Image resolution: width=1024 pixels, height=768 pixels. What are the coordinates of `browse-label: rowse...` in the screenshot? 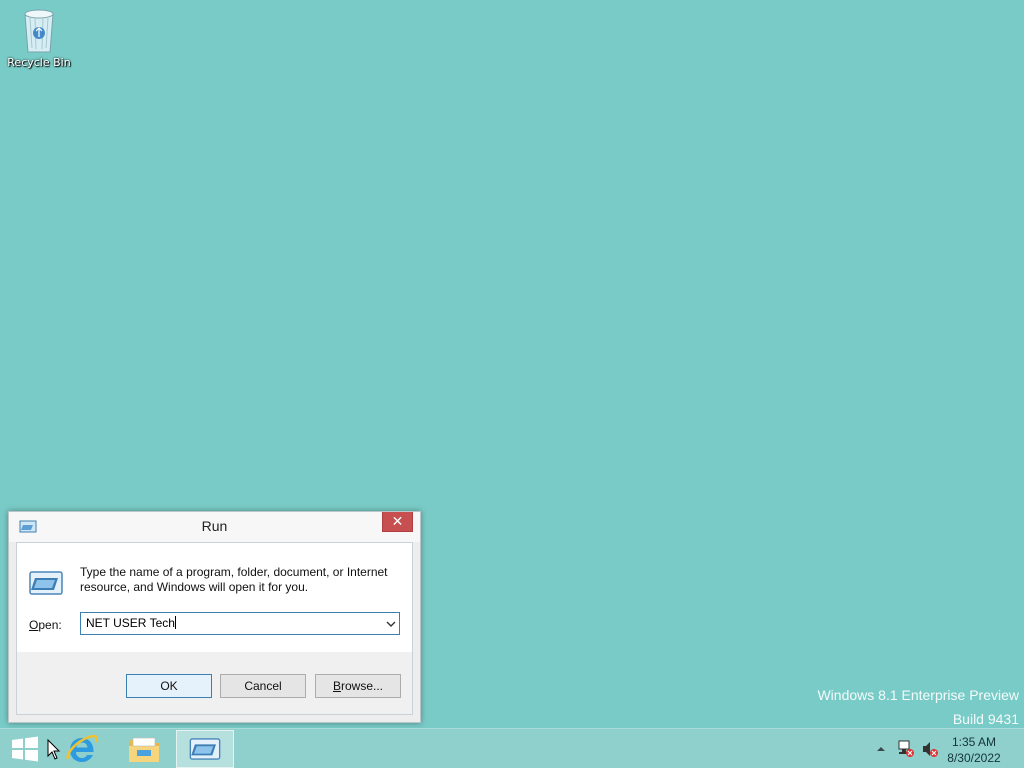 It's located at (362, 686).